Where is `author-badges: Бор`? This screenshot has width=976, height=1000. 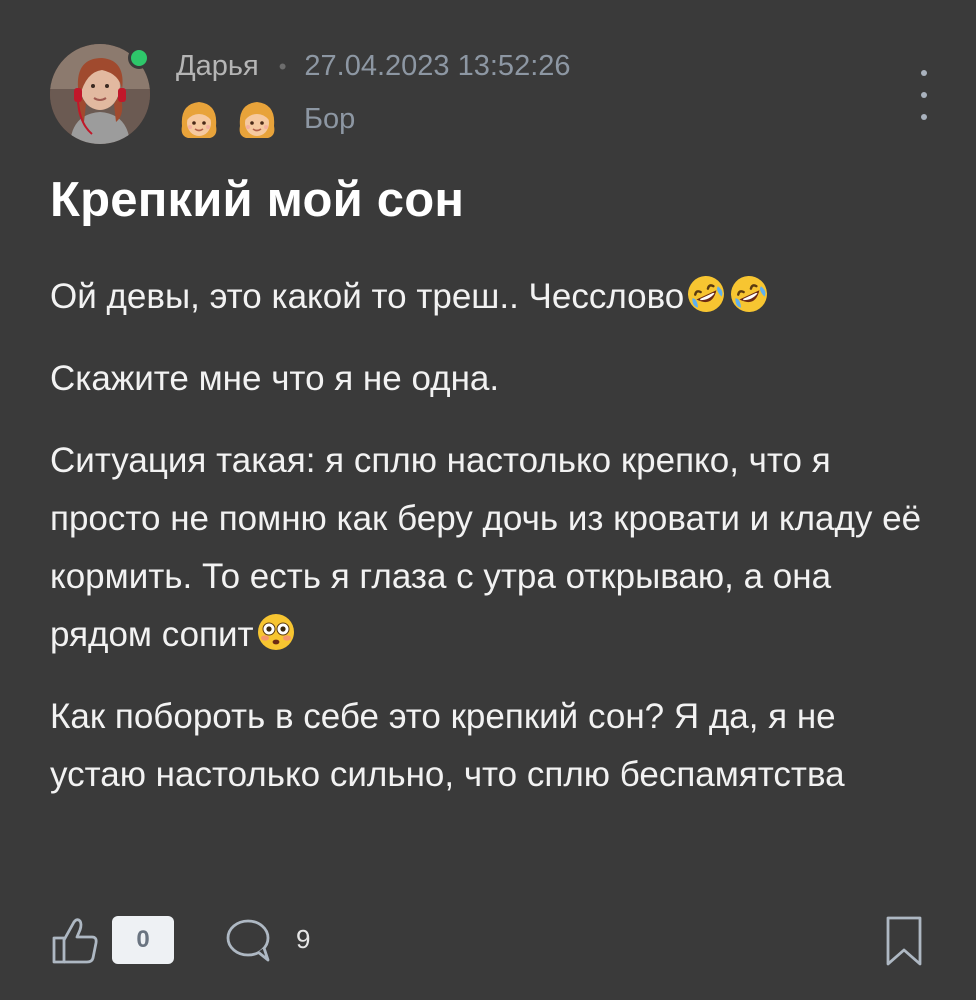
author-badges: Бор is located at coordinates (265, 119).